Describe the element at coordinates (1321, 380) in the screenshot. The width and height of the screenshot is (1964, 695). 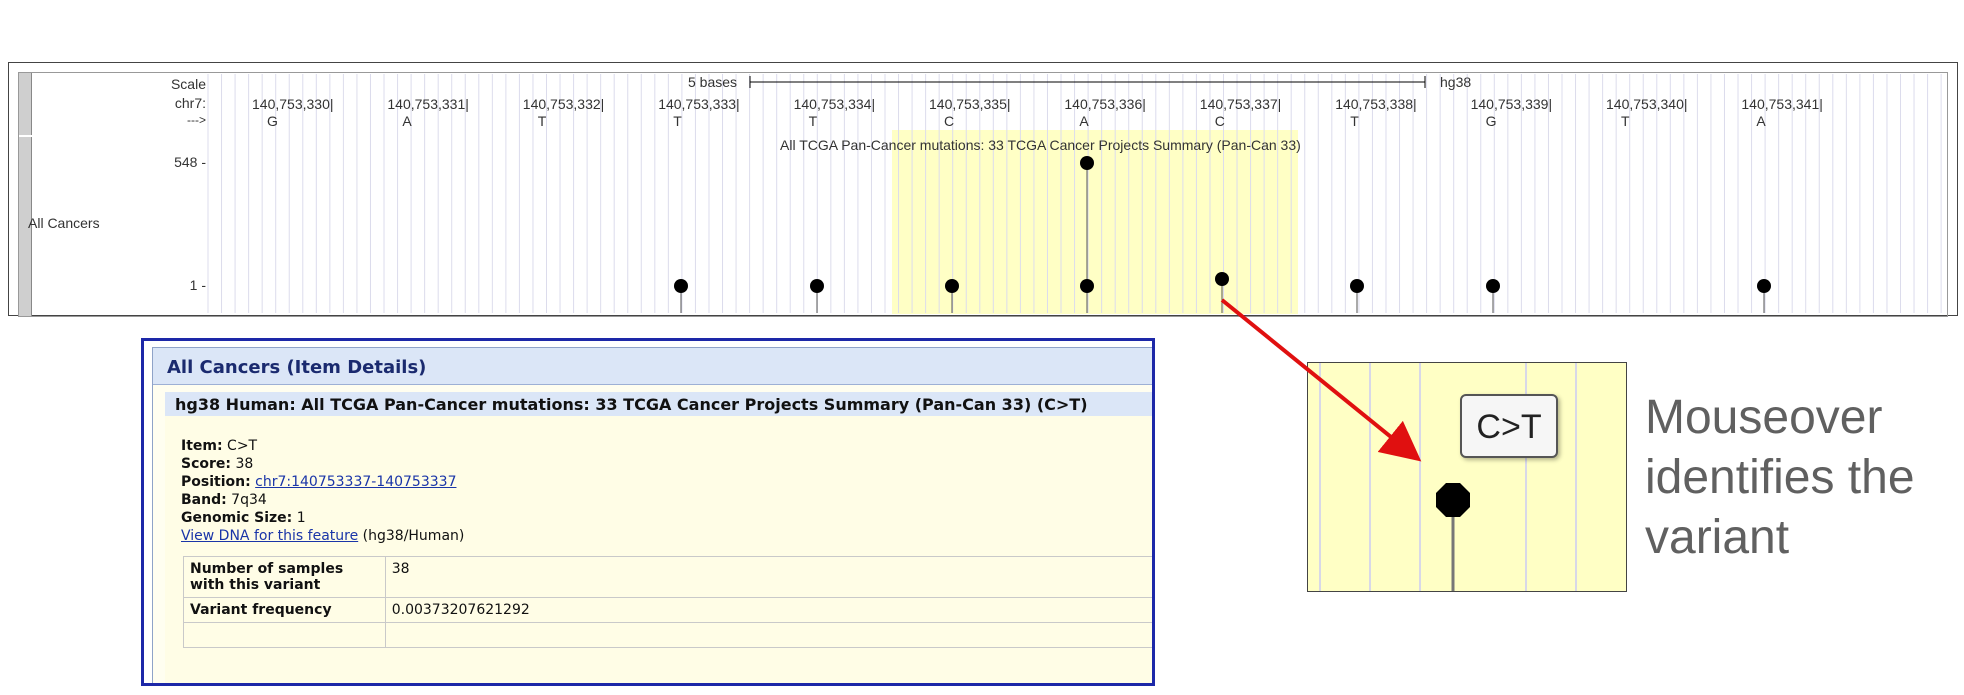
I see `callout-arrow` at that location.